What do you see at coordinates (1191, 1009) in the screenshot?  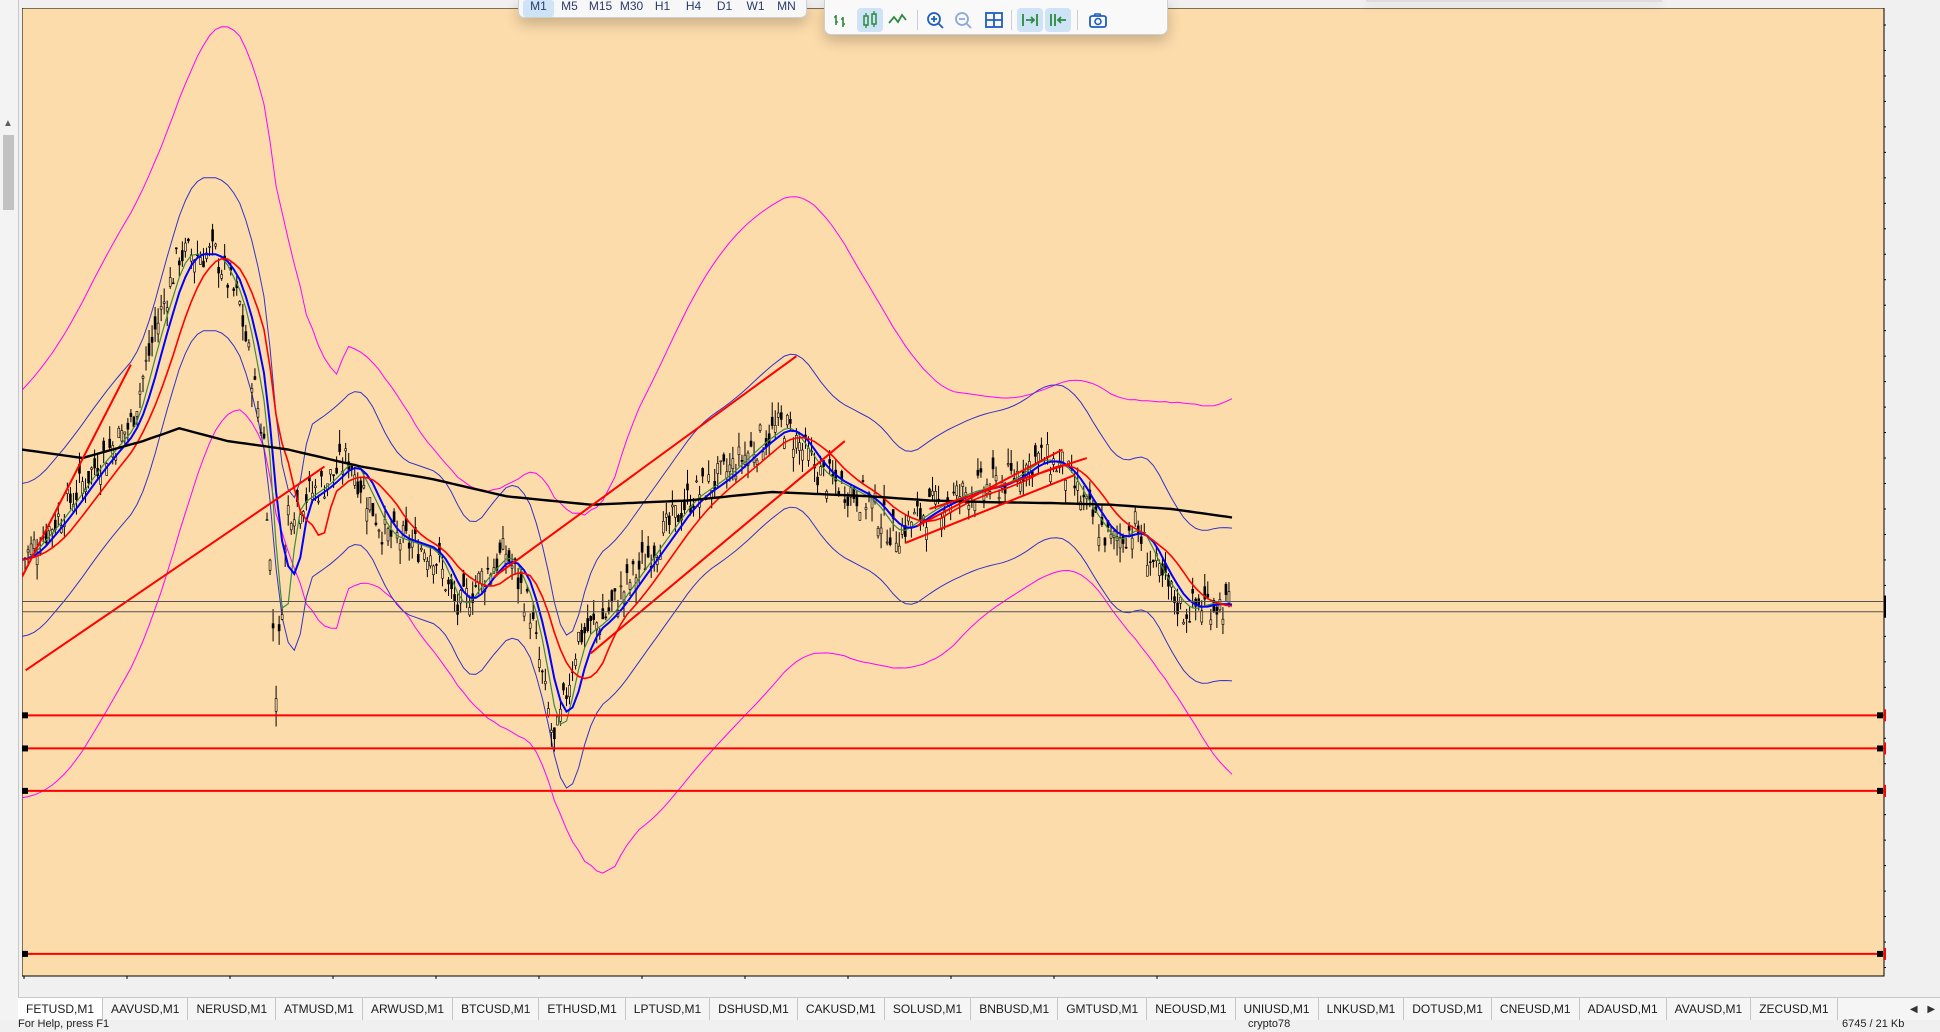 I see `symbol-tab: NEOUSD,M1` at bounding box center [1191, 1009].